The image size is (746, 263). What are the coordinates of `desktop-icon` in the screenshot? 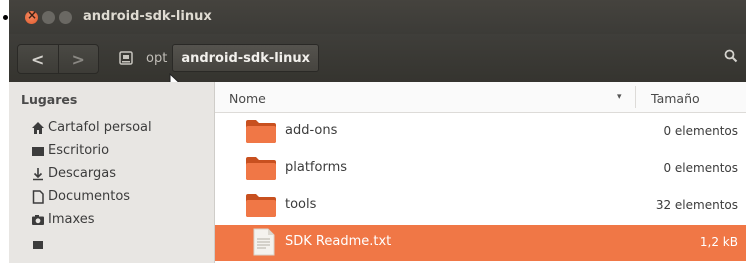 It's located at (38, 151).